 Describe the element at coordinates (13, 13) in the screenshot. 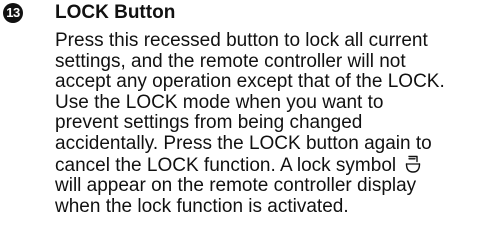

I see `section-number-badge: 13` at that location.